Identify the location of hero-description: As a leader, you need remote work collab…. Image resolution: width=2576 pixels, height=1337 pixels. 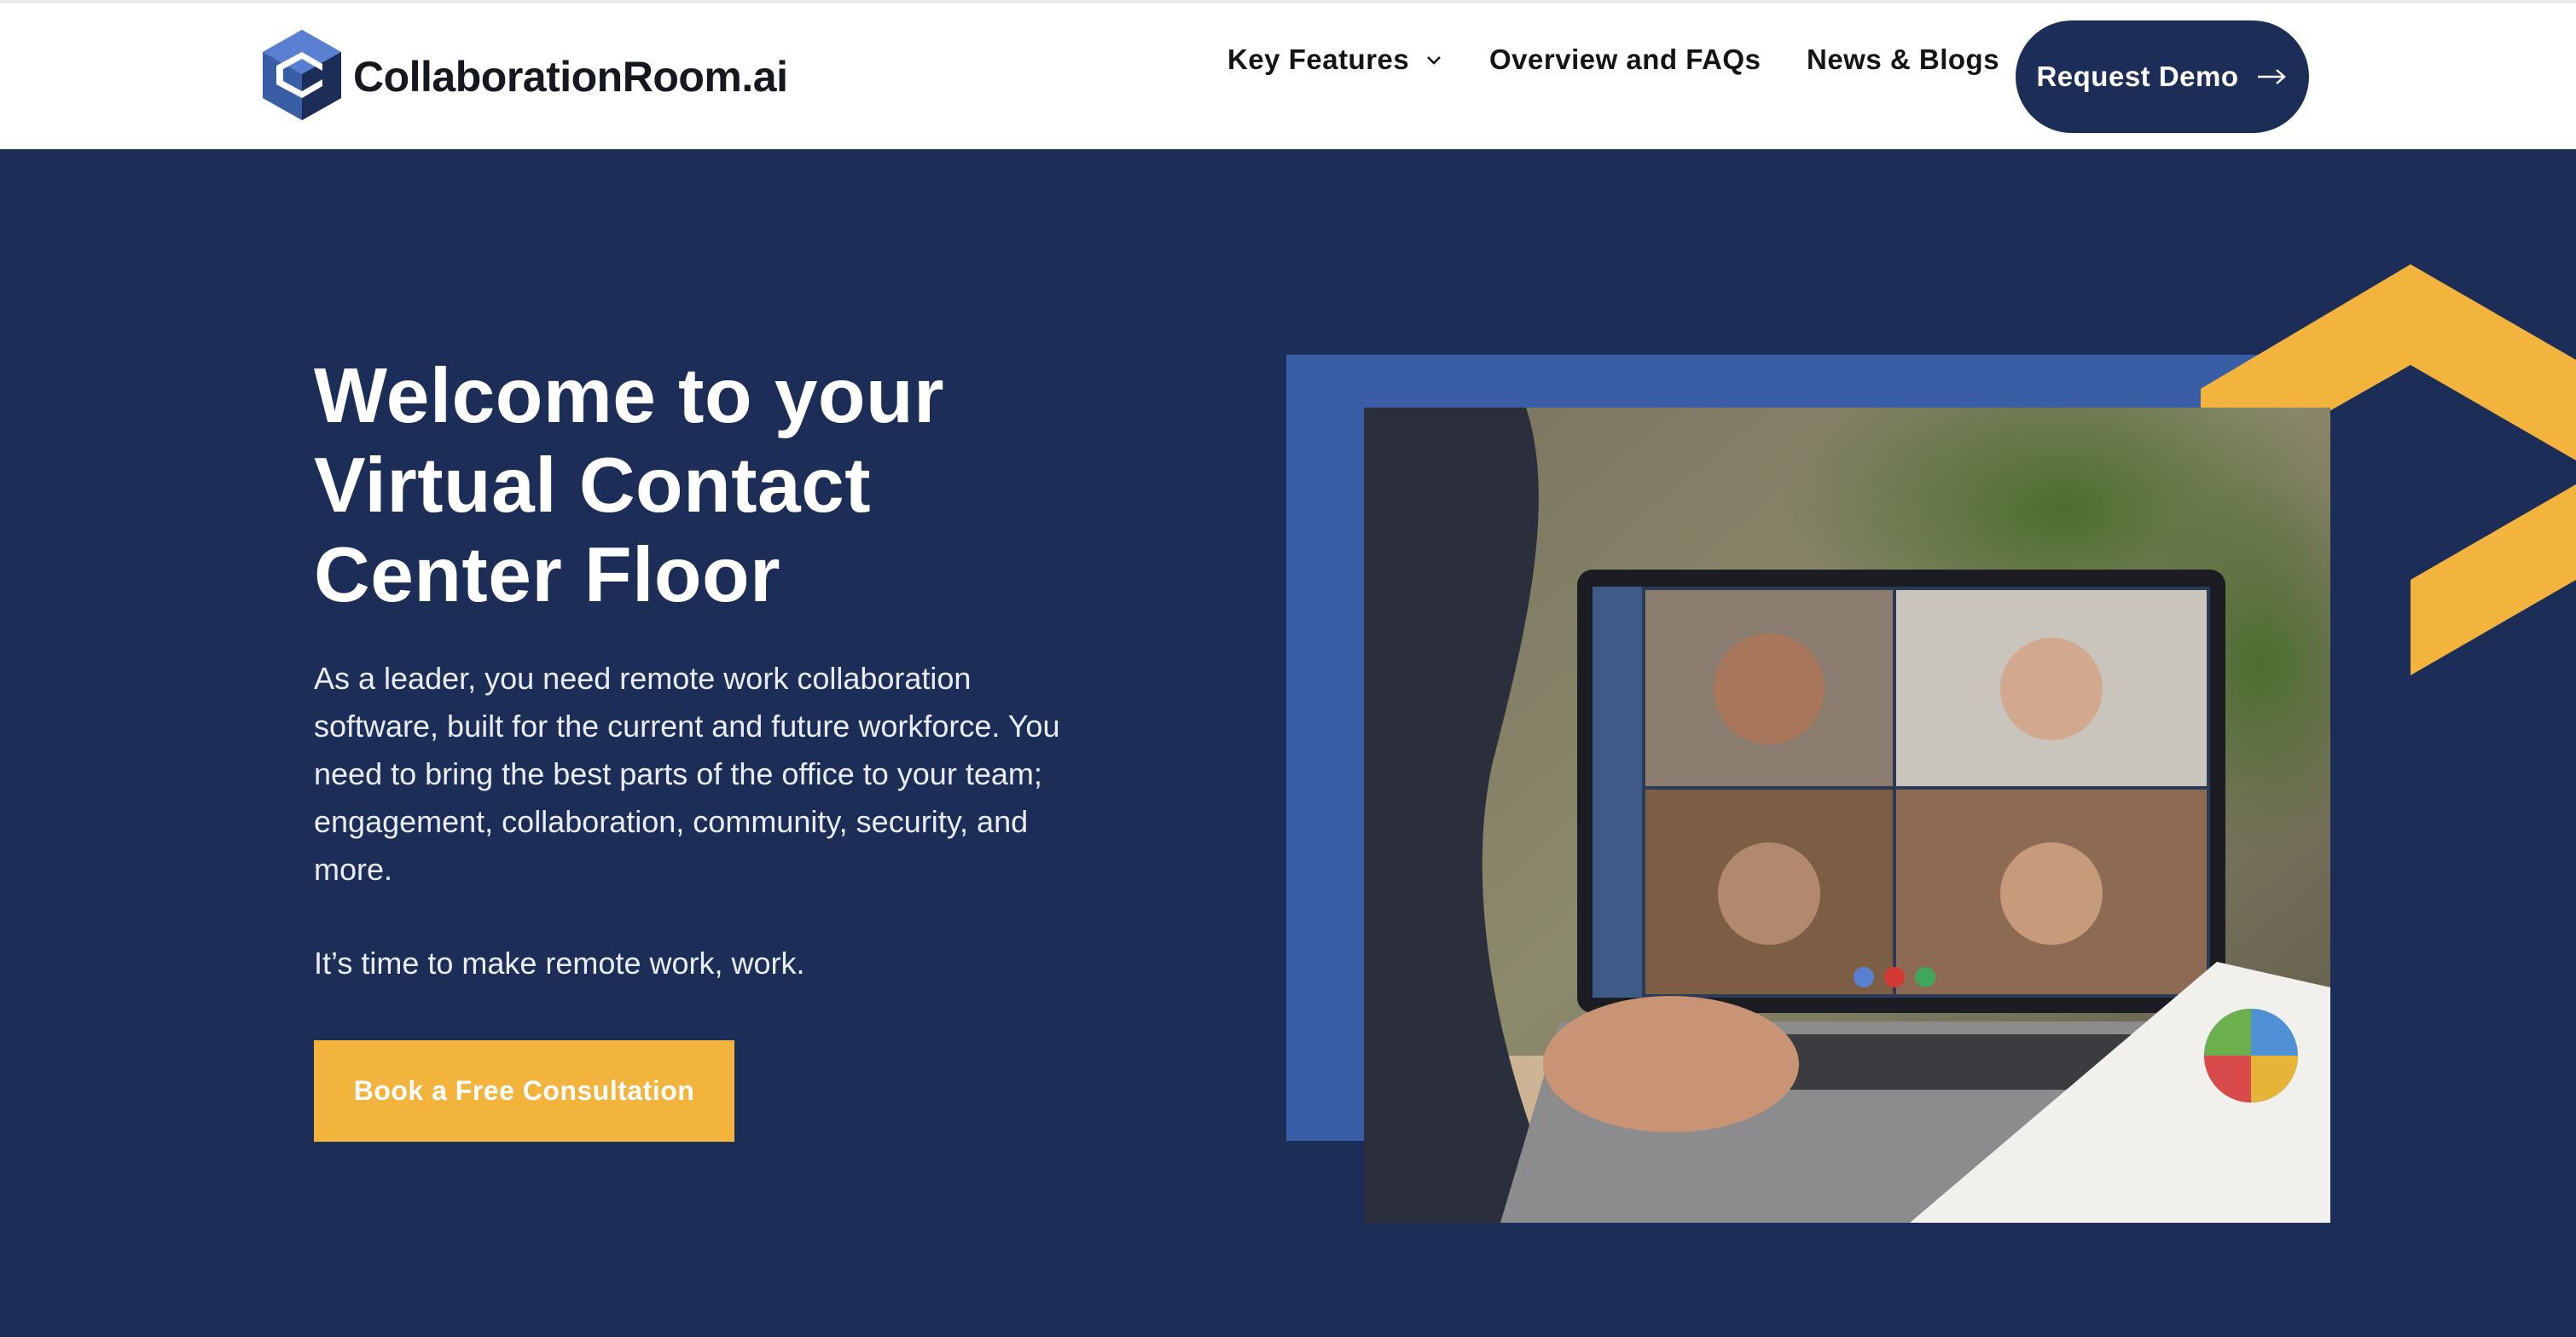
(723, 774).